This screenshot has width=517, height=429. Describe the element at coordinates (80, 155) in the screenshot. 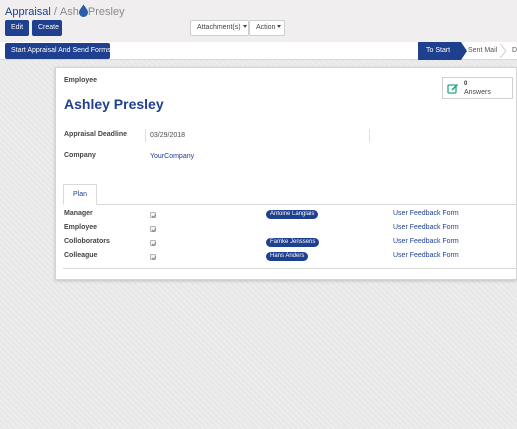

I see `company-label: Company` at that location.